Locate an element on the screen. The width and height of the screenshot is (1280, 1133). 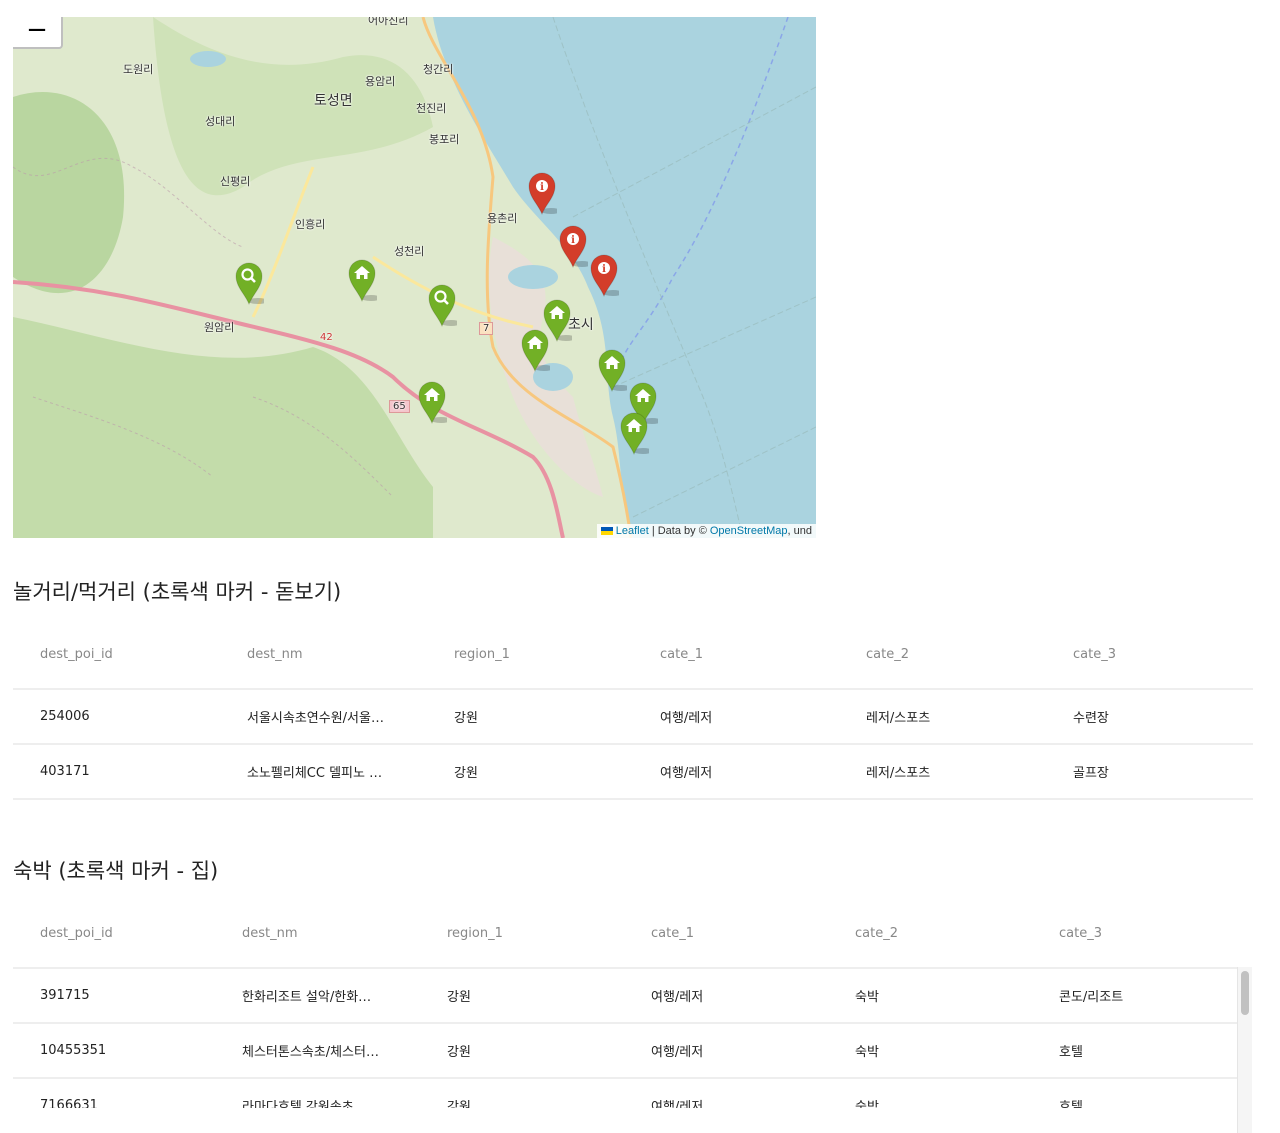
table-row: 7166631 라마다호텔 강원속초 … 강원 여행/레저 숙박 호텔 is located at coordinates (625, 1093).